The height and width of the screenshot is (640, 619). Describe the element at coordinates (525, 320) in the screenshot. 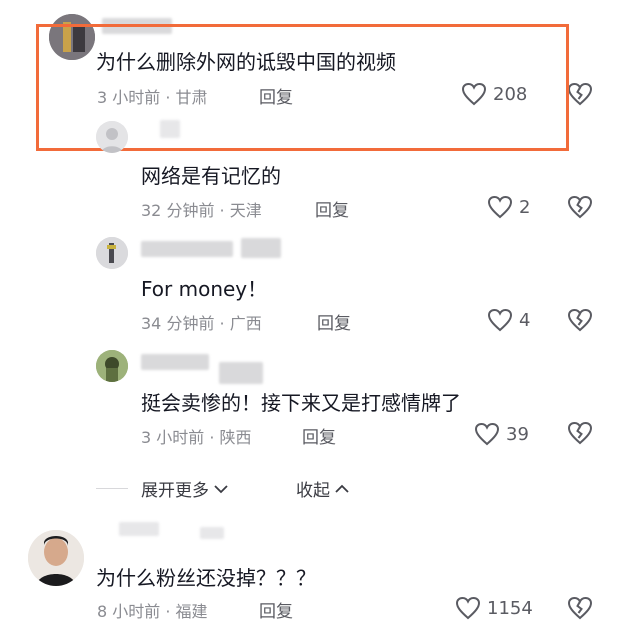

I see `like-count: 4` at that location.